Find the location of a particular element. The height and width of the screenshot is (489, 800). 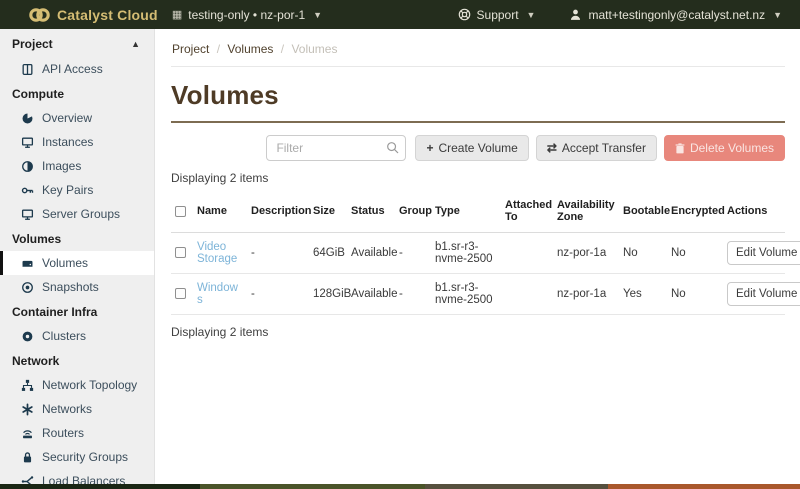

header-status: Status is located at coordinates (371, 214).